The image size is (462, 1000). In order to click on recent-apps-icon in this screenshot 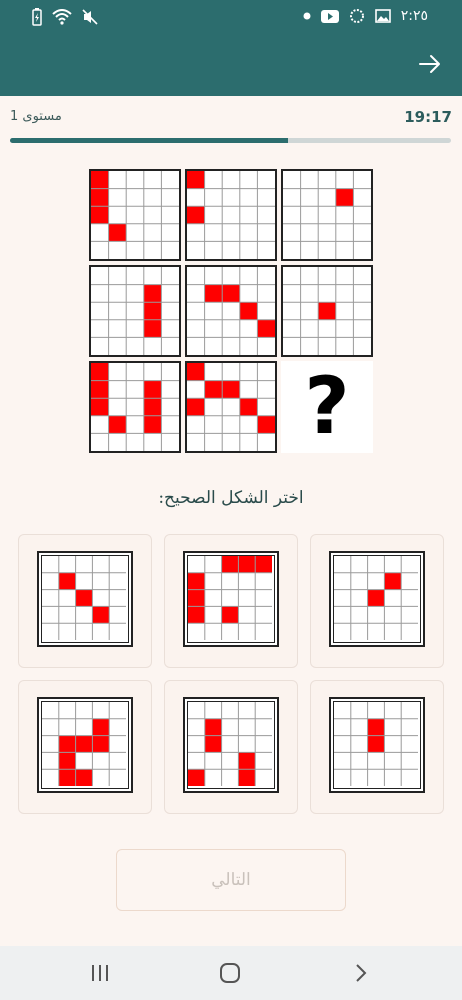, I will do `click(100, 973)`.